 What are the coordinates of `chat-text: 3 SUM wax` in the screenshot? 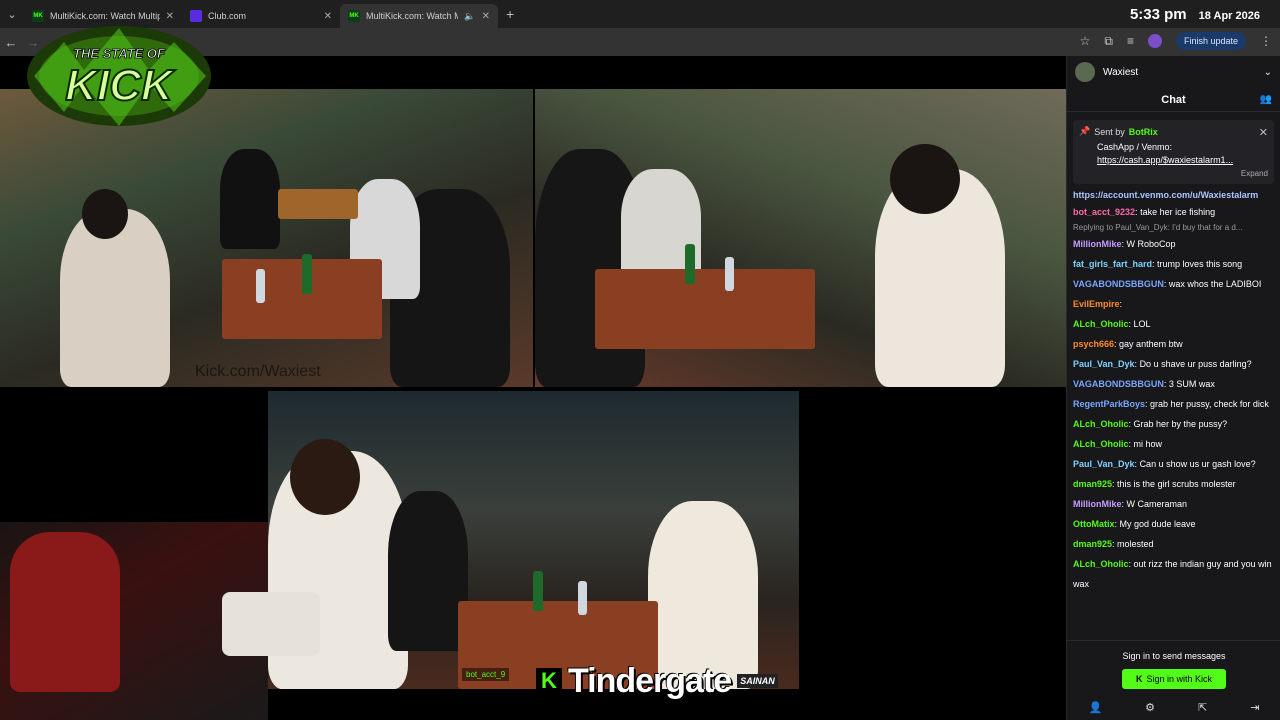 It's located at (1191, 384).